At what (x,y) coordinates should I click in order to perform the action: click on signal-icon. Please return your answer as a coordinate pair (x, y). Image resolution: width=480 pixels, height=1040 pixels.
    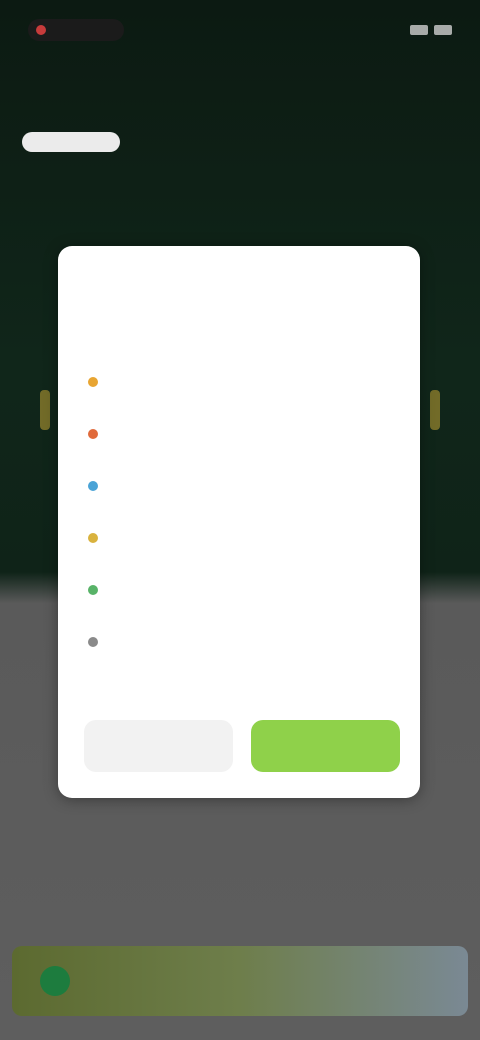
    Looking at the image, I should click on (419, 30).